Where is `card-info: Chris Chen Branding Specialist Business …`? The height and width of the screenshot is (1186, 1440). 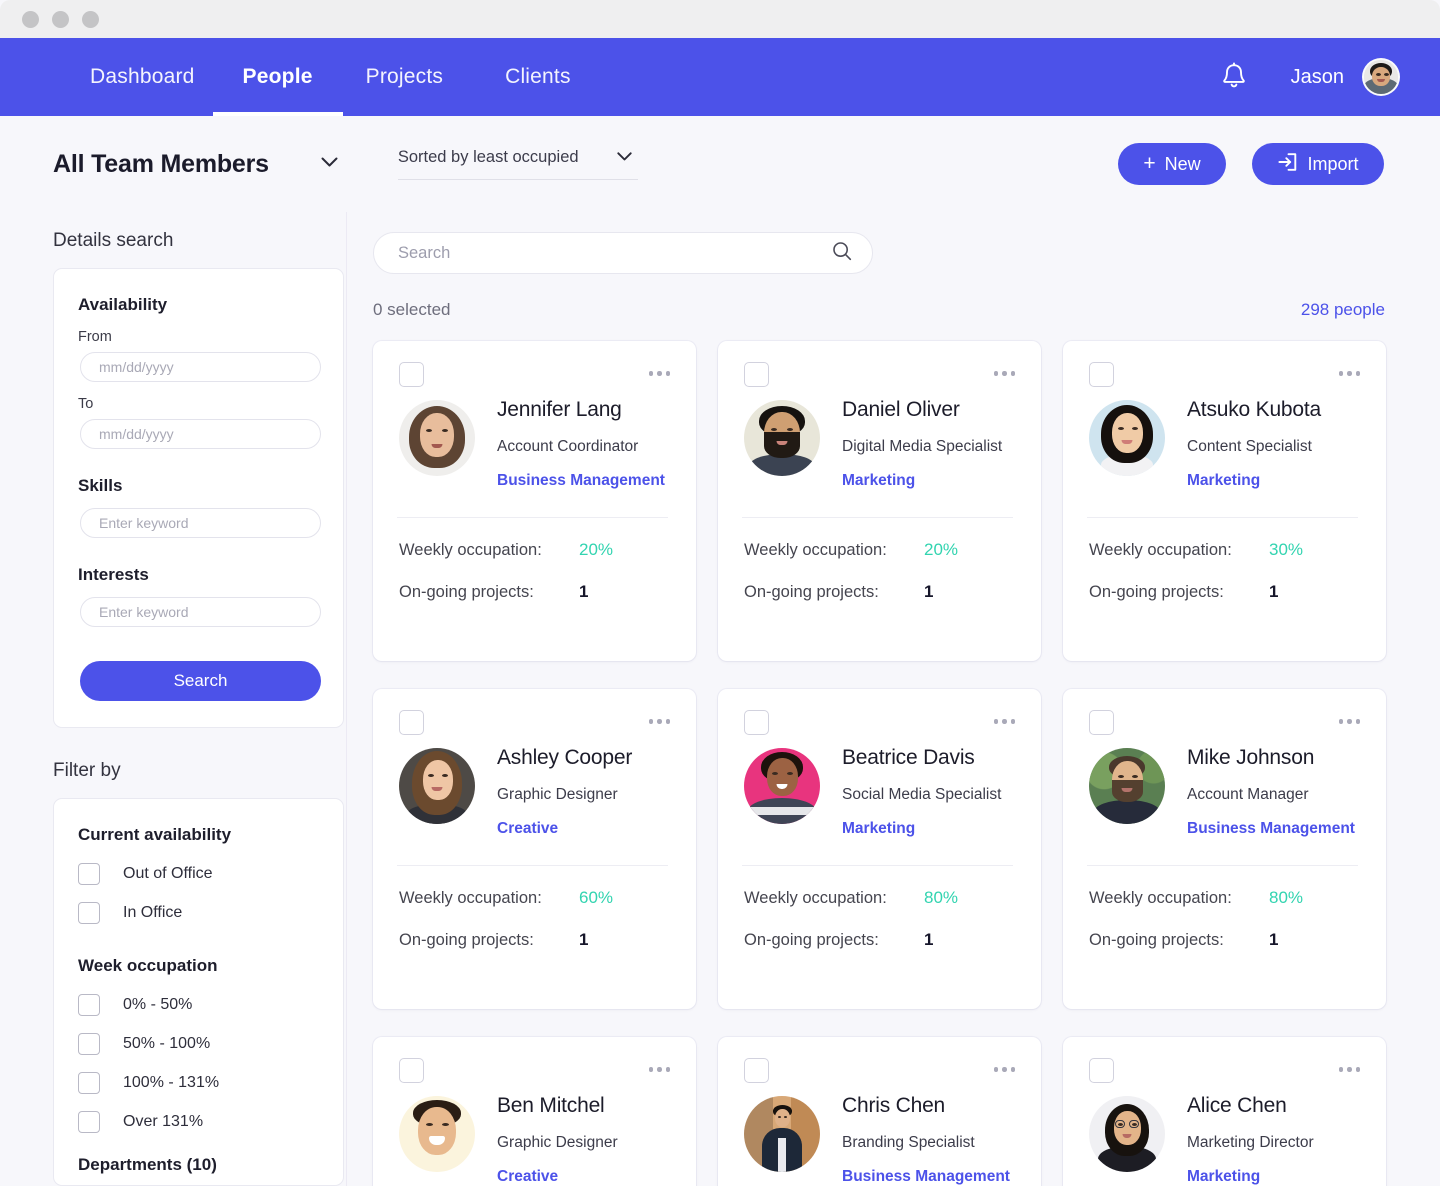 card-info: Chris Chen Branding Specialist Business … is located at coordinates (926, 1138).